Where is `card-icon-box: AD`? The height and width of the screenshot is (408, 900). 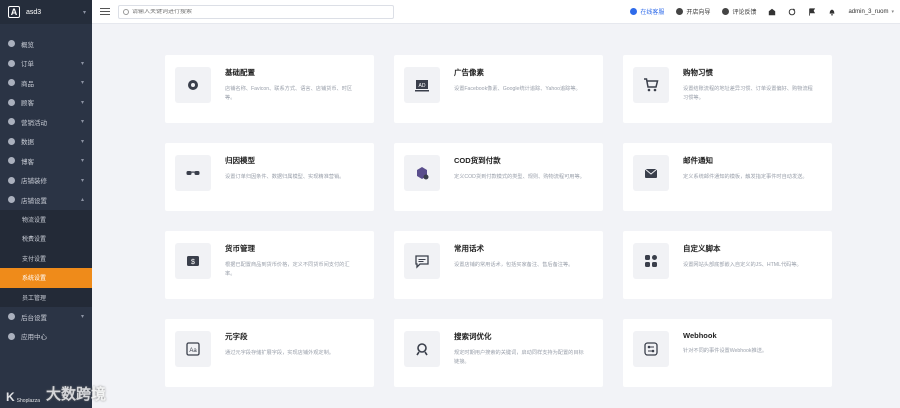
card-icon-box: AD is located at coordinates (422, 85).